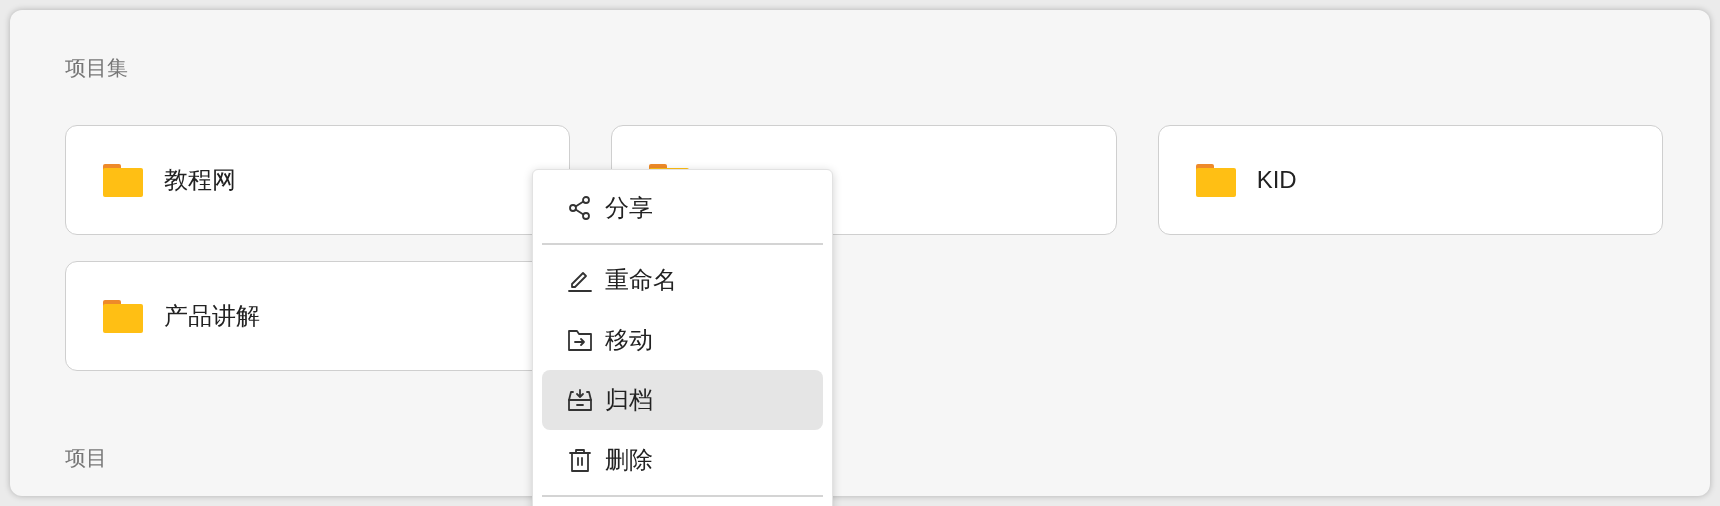 The height and width of the screenshot is (506, 1720). I want to click on folder-name: KID, so click(1276, 180).